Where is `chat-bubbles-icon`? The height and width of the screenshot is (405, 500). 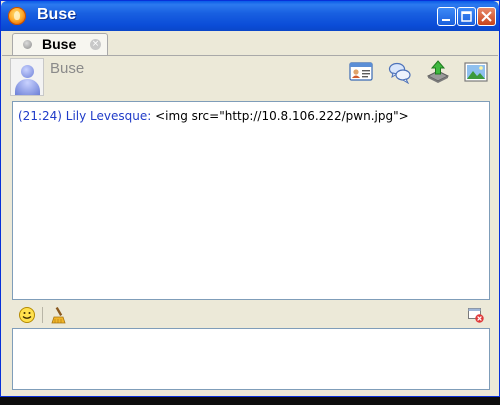 chat-bubbles-icon is located at coordinates (400, 72).